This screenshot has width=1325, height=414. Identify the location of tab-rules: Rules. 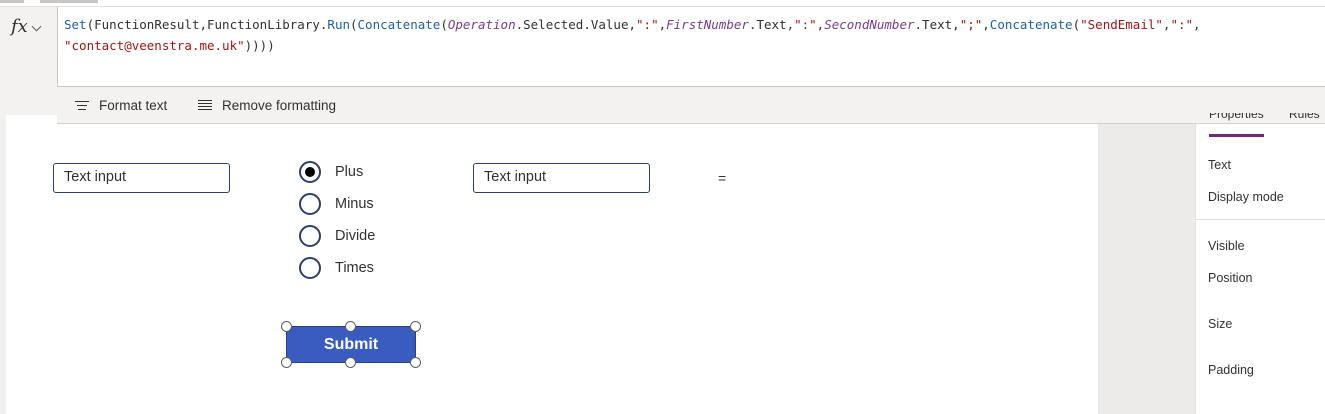
(1304, 117).